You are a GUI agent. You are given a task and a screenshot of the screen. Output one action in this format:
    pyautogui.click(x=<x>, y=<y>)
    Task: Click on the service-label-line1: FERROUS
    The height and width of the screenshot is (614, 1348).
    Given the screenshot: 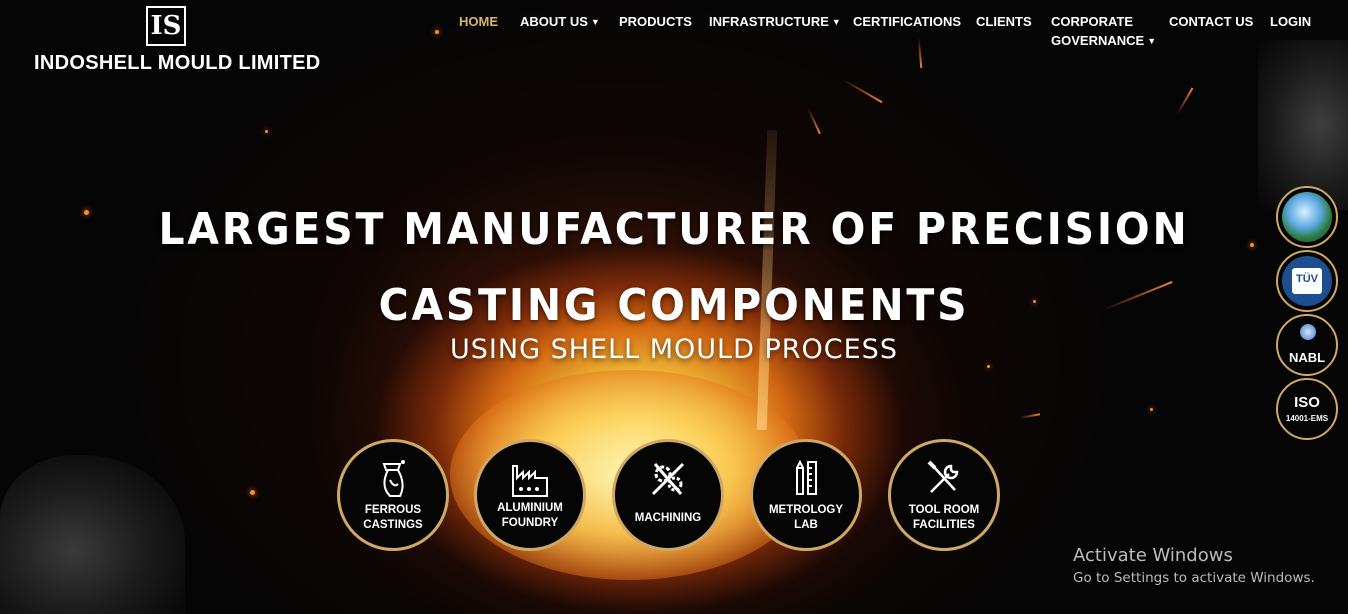 What is the action you would take?
    pyautogui.click(x=393, y=510)
    